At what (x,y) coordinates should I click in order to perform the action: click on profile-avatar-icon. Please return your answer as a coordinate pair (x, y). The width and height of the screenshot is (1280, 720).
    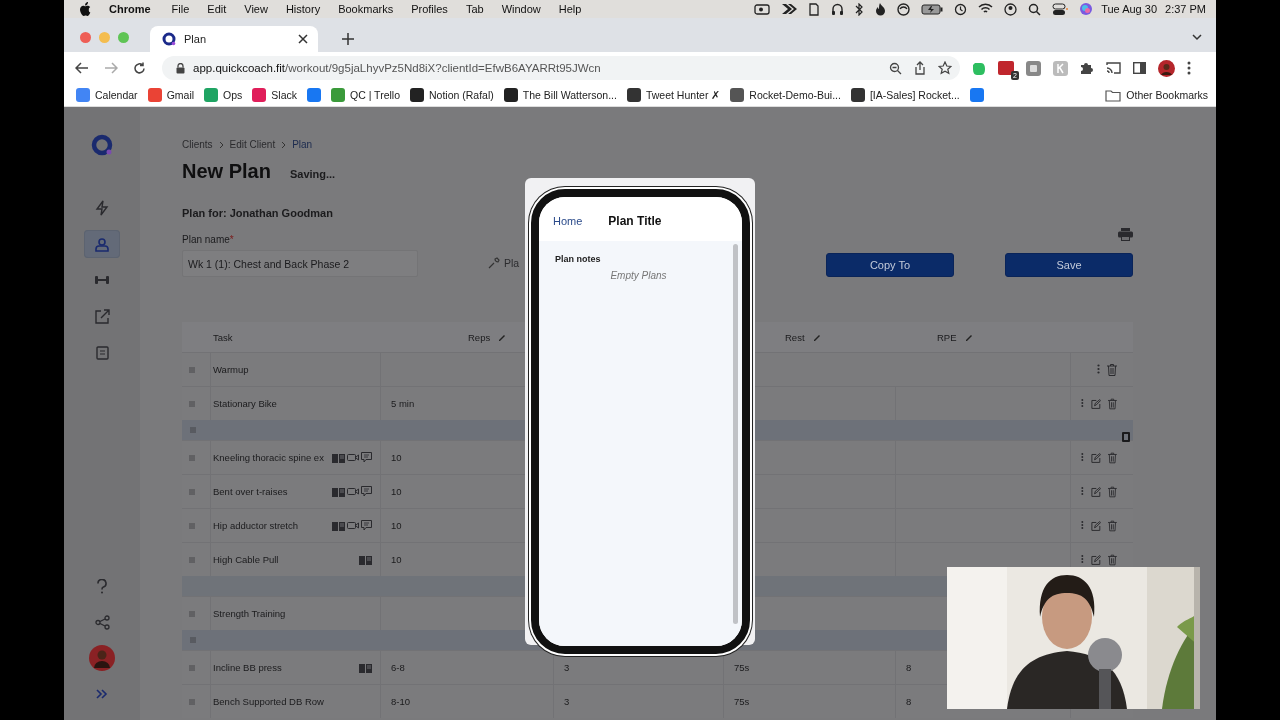
    Looking at the image, I should click on (1166, 68).